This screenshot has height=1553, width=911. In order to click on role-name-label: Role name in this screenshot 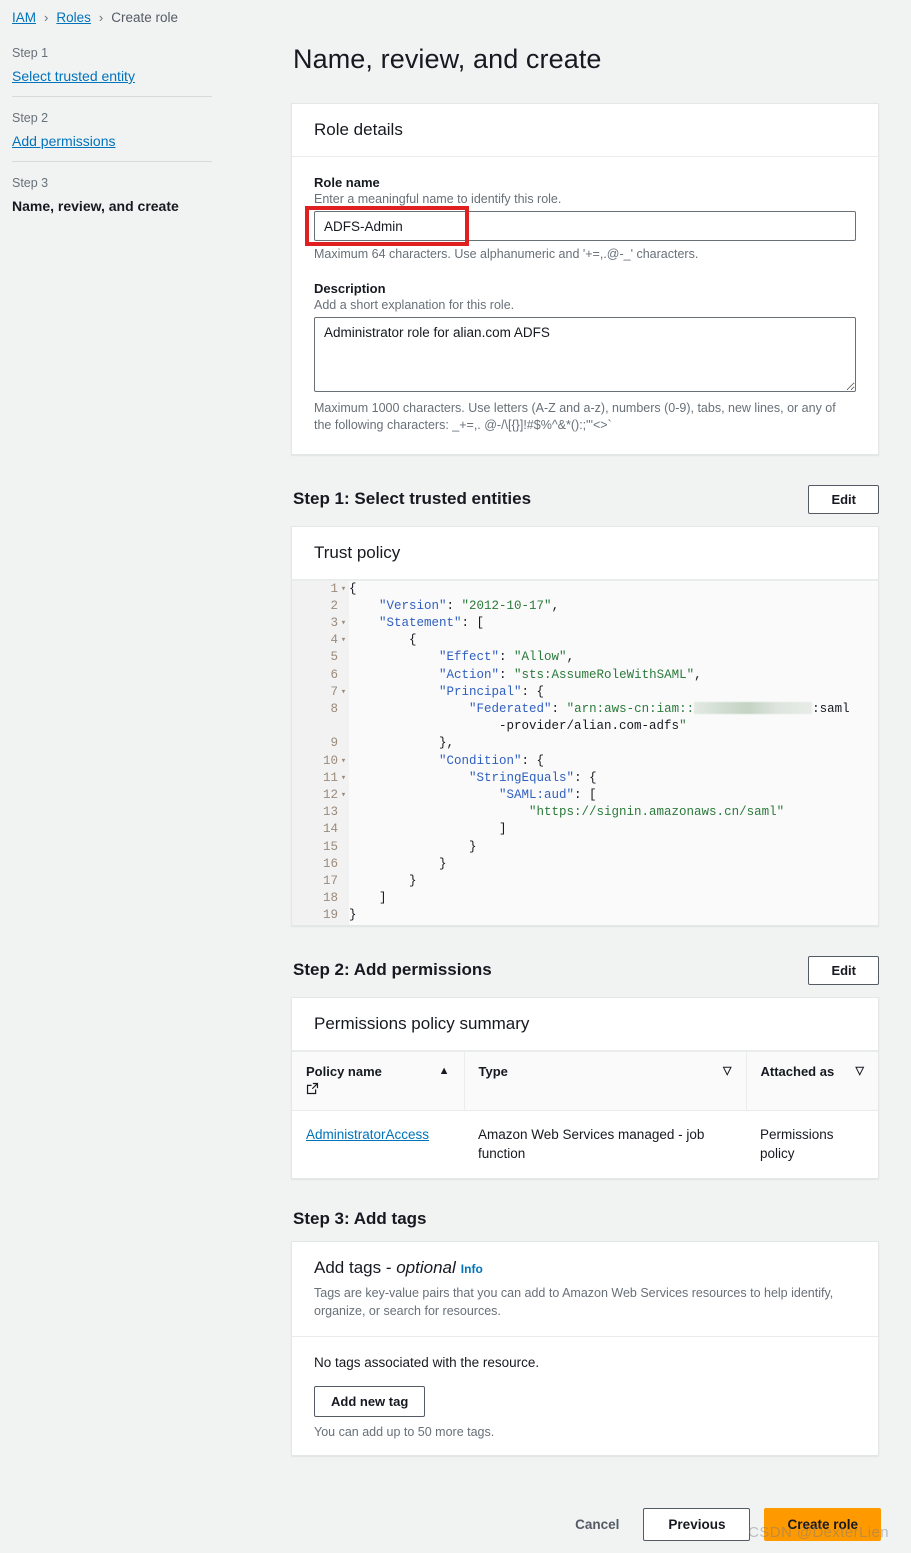, I will do `click(347, 182)`.